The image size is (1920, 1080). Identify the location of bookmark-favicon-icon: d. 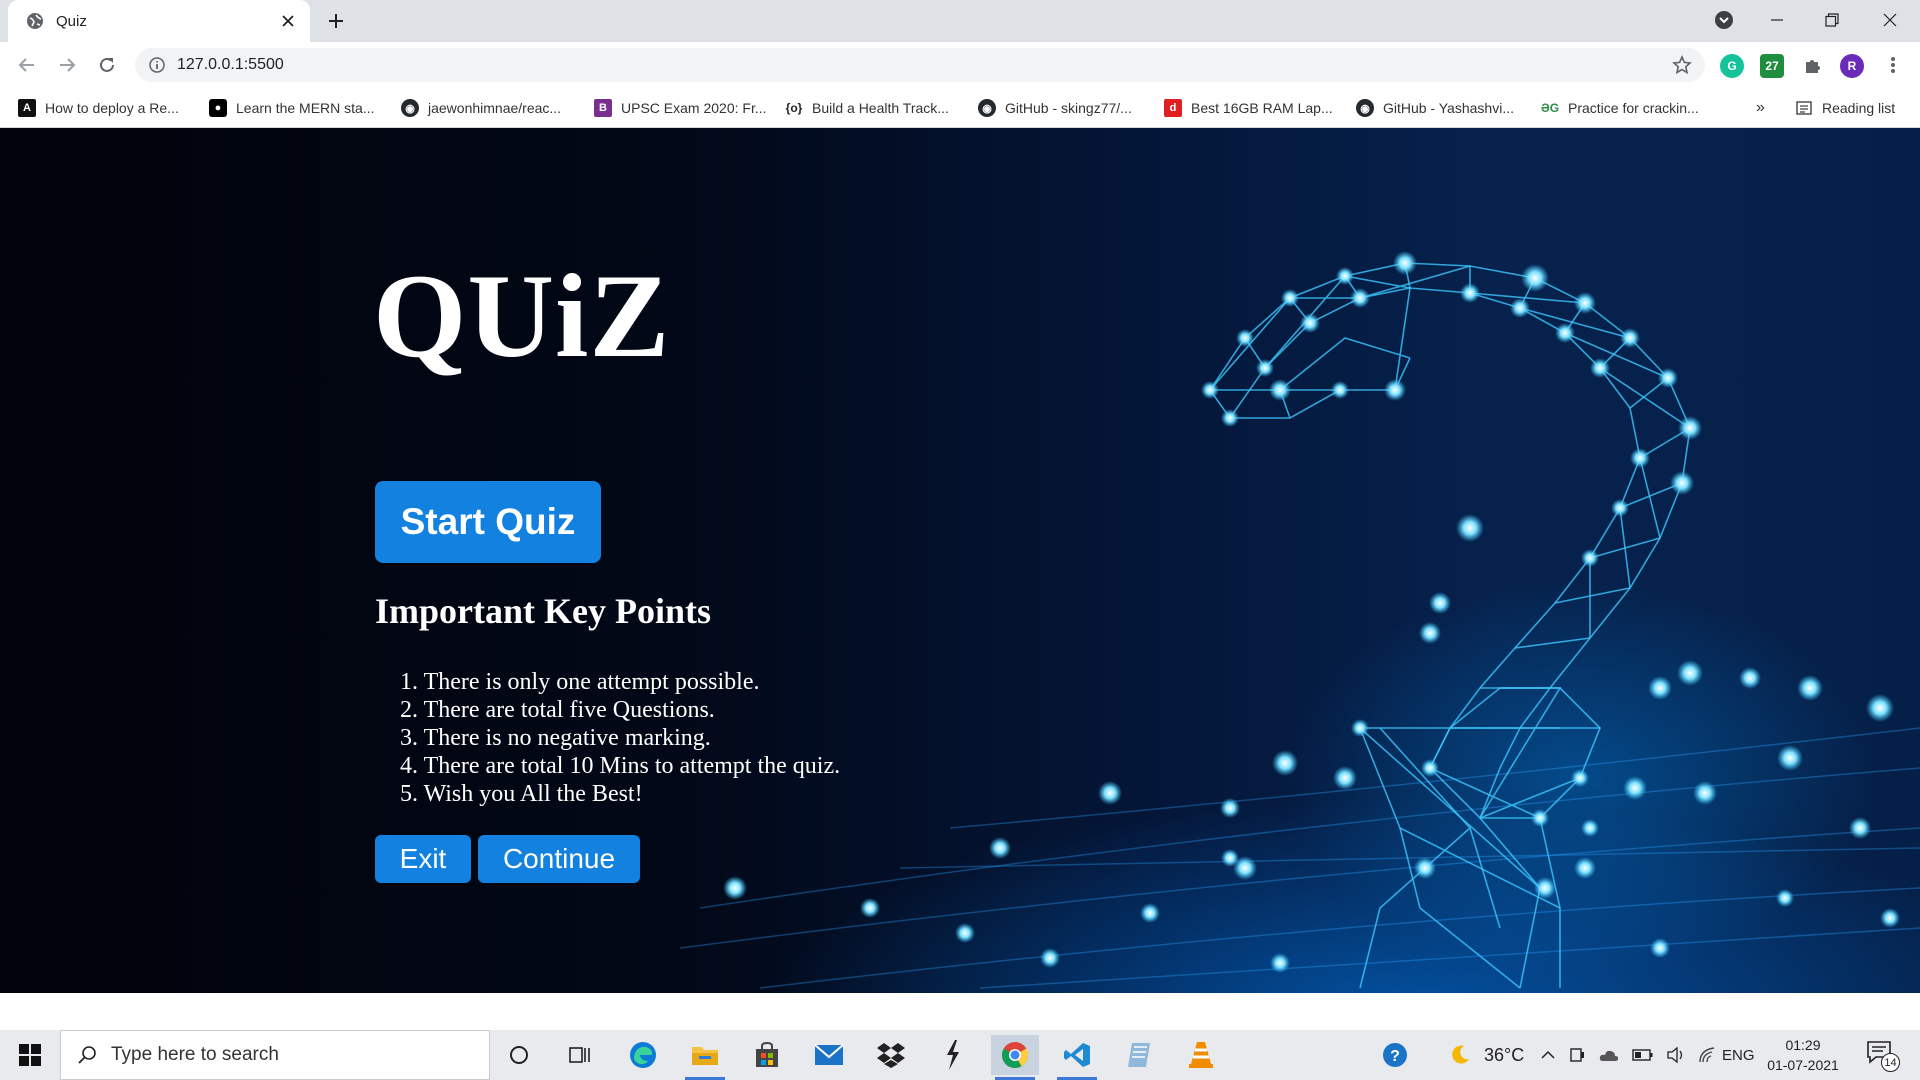
(1173, 108).